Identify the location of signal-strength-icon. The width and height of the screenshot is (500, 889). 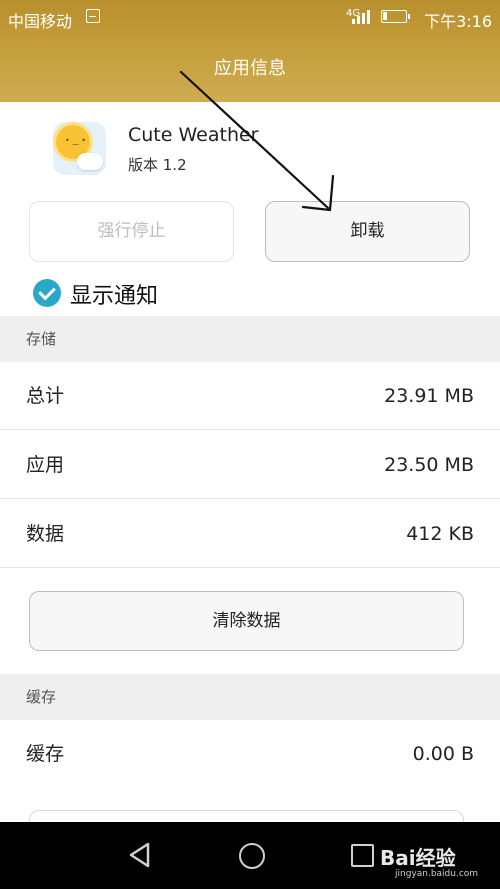
(363, 17).